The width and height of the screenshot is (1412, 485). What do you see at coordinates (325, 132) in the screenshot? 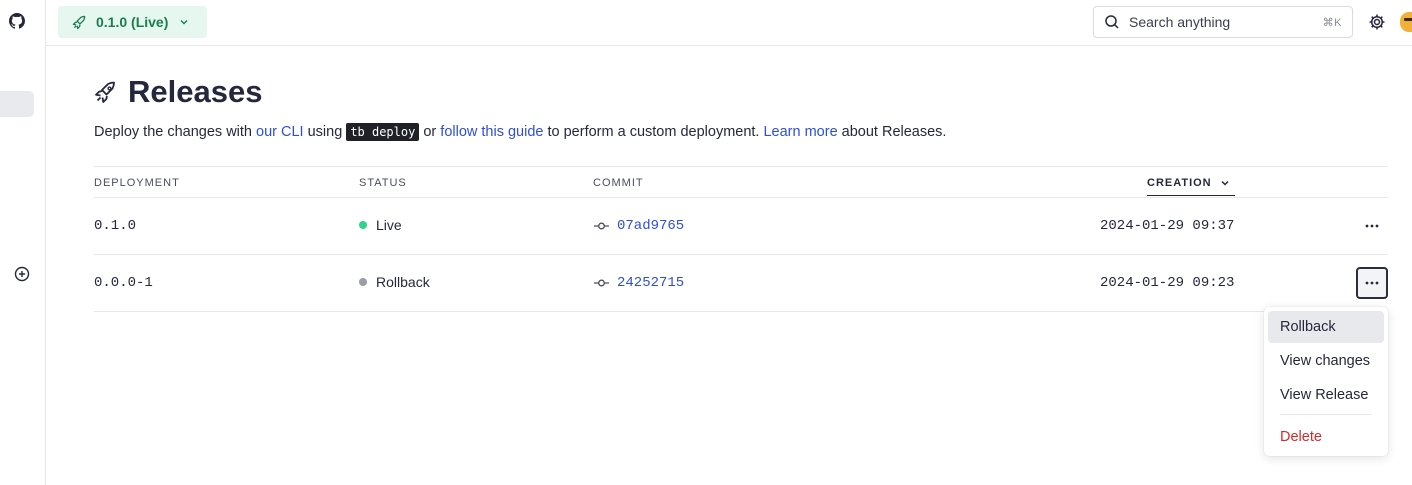
I see `desc-text: using` at bounding box center [325, 132].